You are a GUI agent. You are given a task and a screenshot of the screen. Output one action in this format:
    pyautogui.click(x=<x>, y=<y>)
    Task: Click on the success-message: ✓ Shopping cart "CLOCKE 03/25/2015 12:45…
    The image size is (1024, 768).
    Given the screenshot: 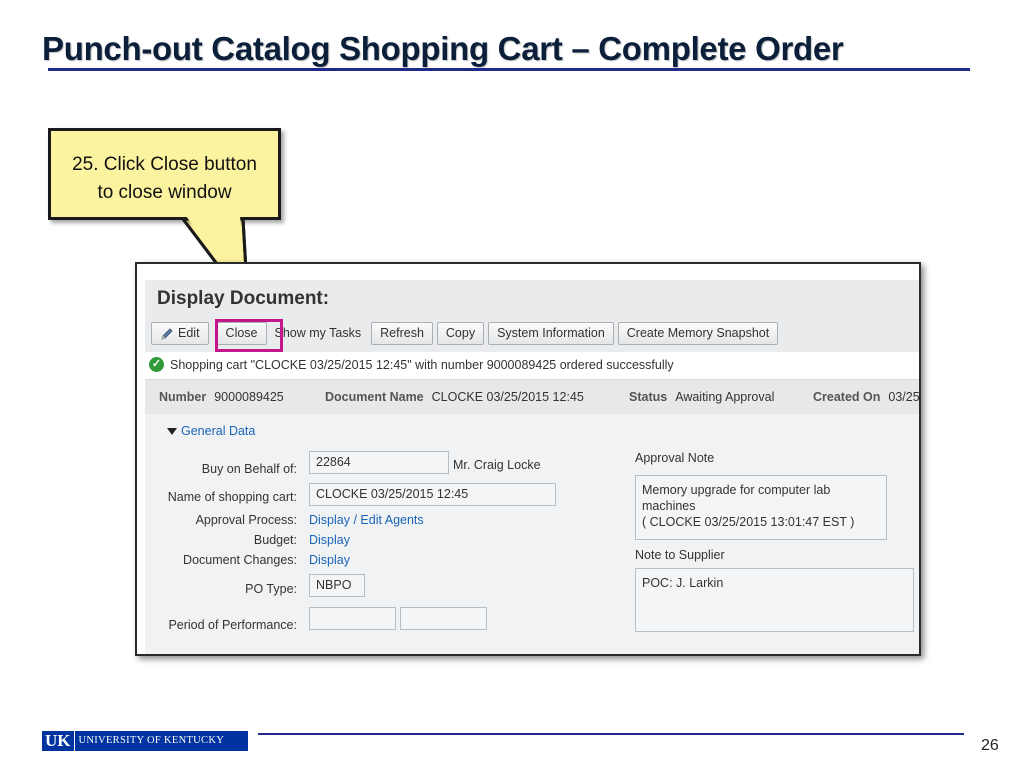 What is the action you would take?
    pyautogui.click(x=411, y=364)
    